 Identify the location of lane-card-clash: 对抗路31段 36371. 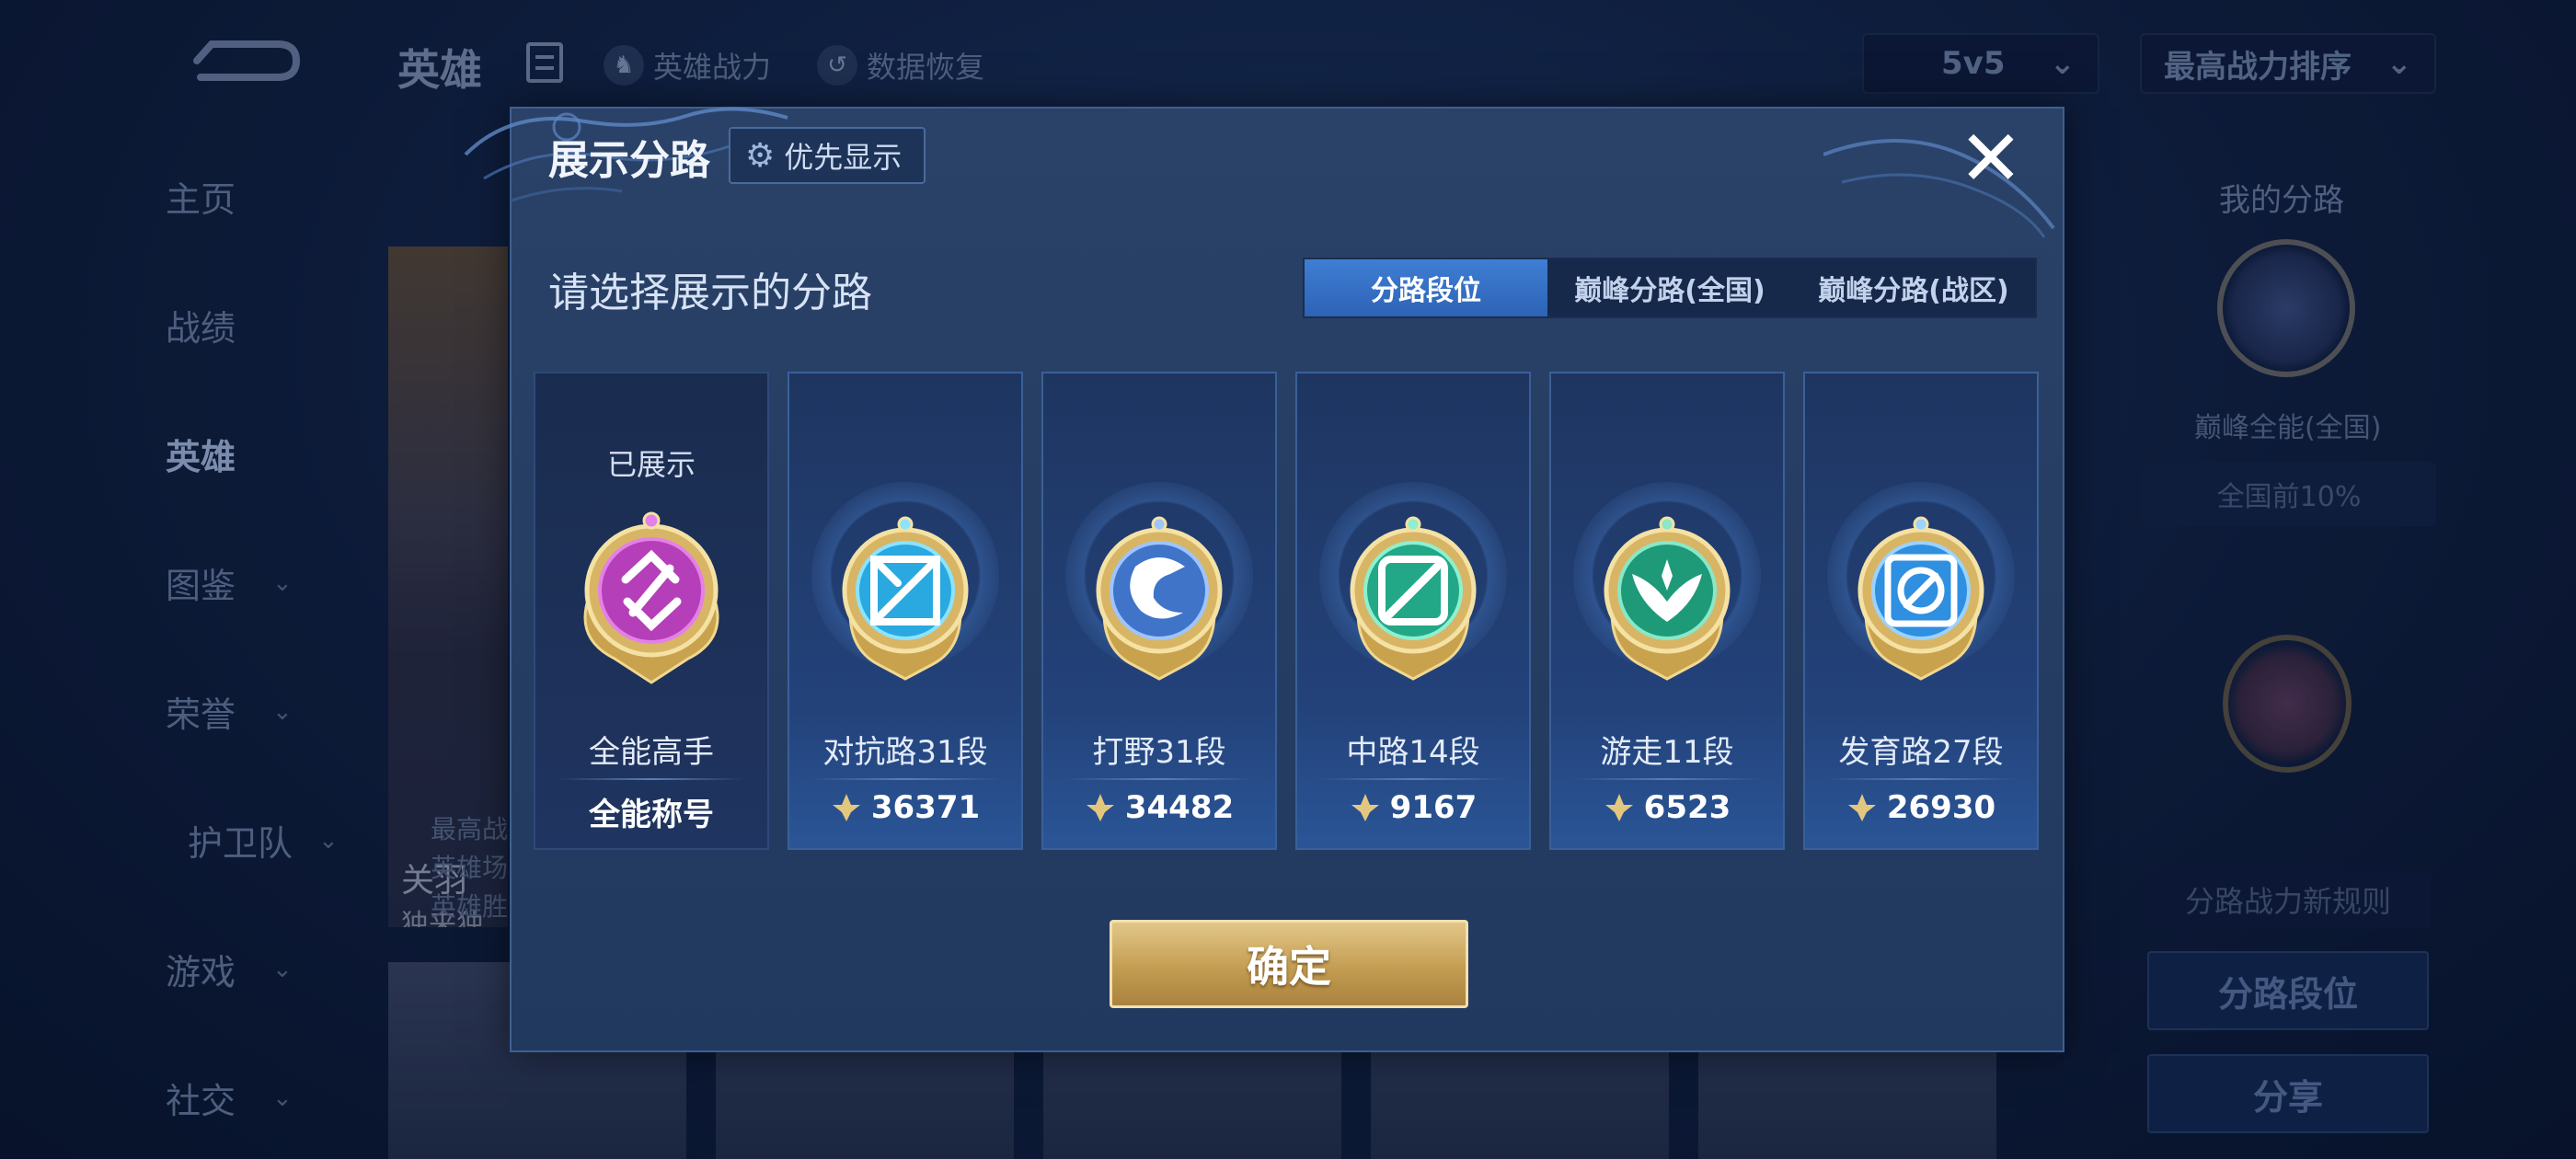
(905, 611).